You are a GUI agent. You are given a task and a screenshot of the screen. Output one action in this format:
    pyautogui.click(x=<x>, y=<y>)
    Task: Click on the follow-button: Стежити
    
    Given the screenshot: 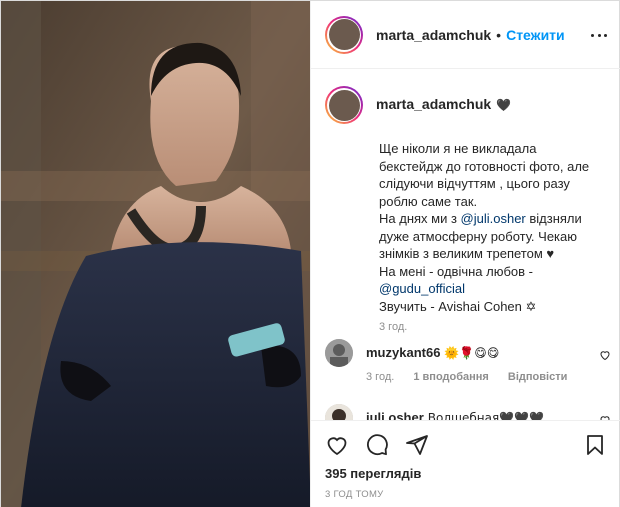 What is the action you would take?
    pyautogui.click(x=535, y=35)
    